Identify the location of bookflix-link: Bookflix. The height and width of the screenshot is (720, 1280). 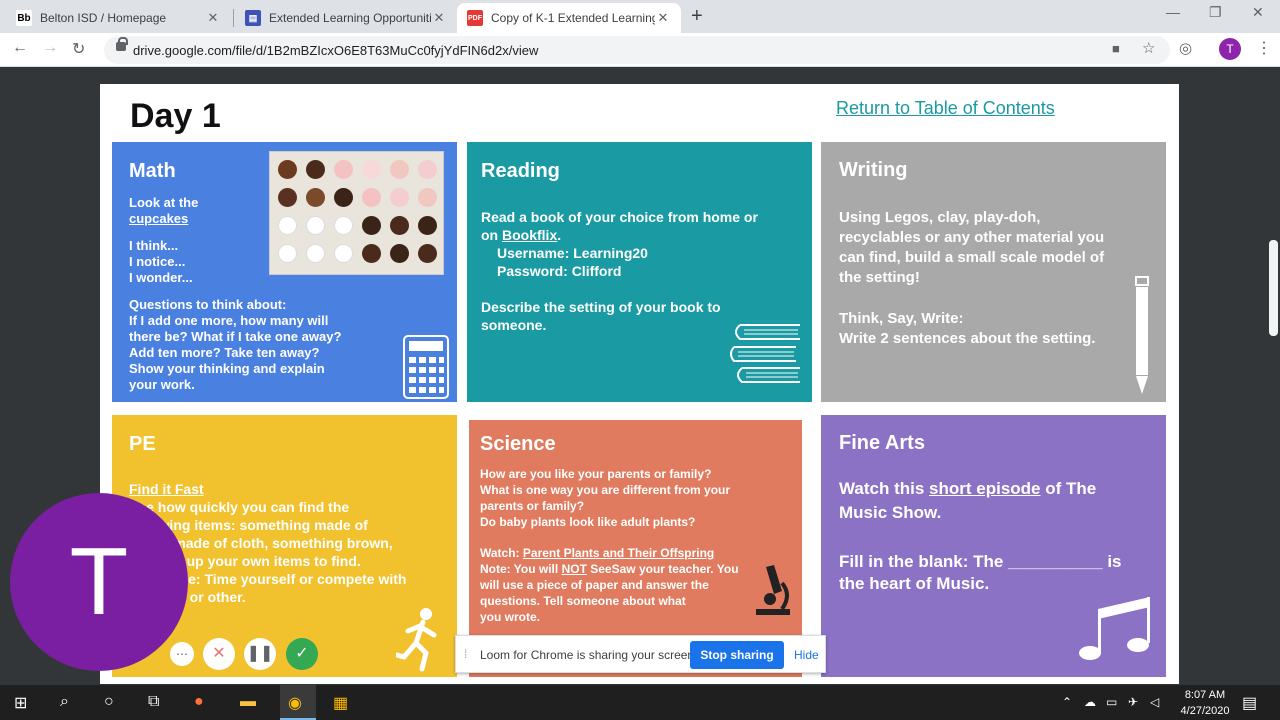
(529, 235).